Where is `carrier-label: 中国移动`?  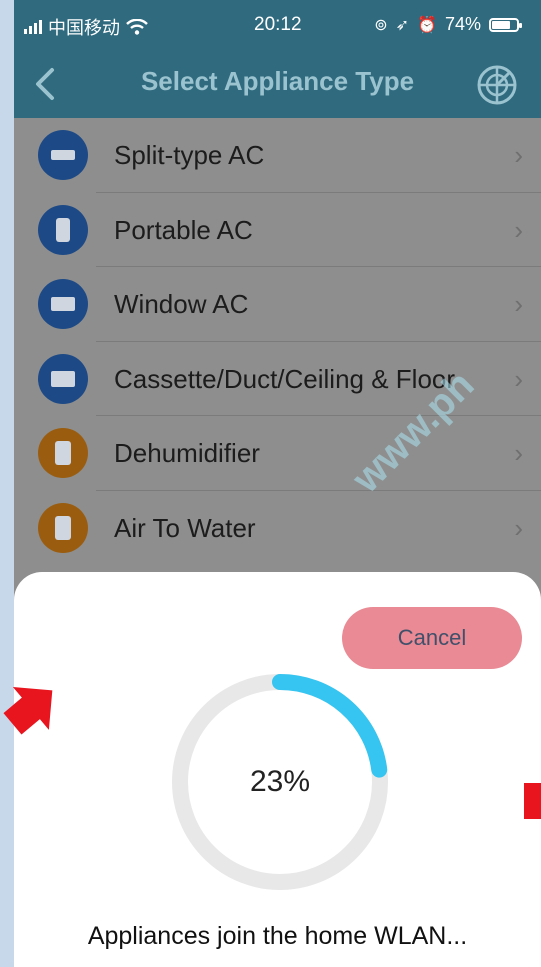 carrier-label: 中国移动 is located at coordinates (84, 28).